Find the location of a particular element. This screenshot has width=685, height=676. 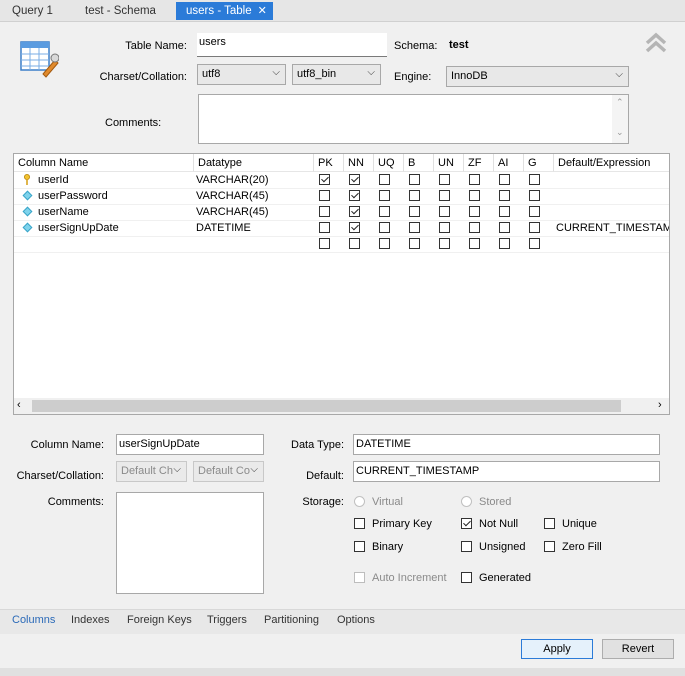

engine-select: InnoDB ⌵ is located at coordinates (537, 76).